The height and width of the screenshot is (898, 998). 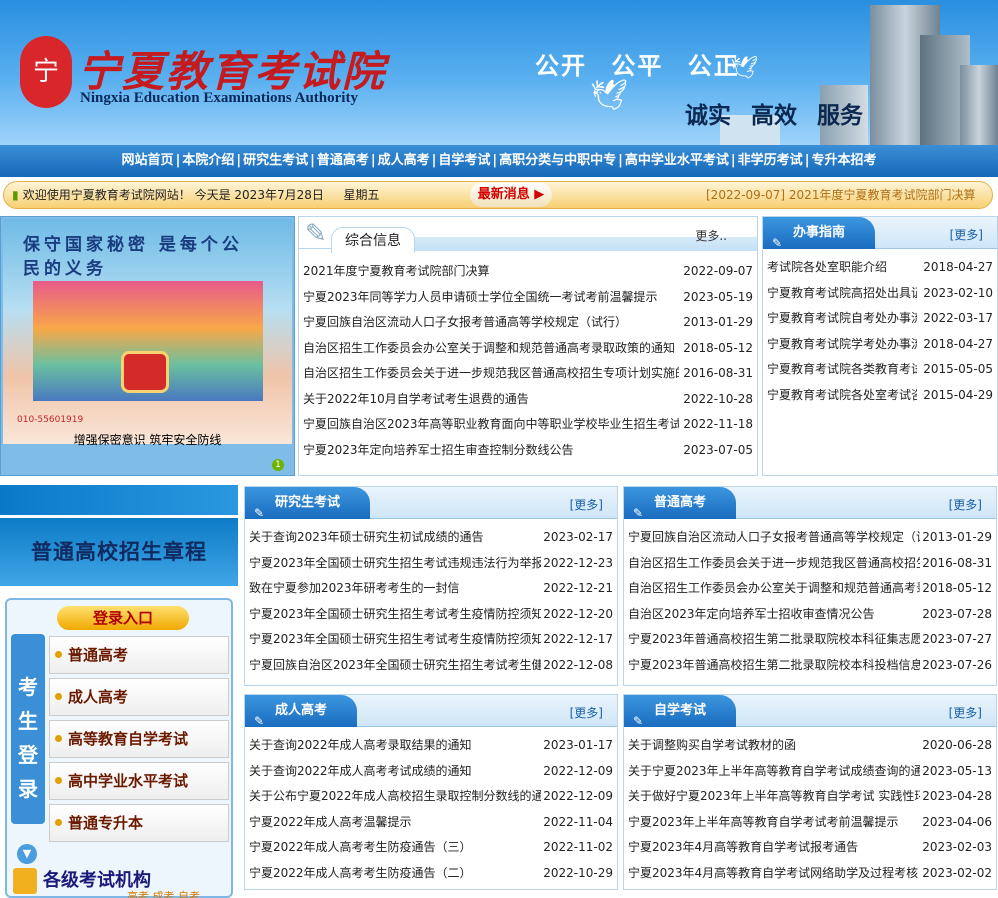 I want to click on list-item: 宁夏2023年全国硕士研究生招生考试违规违法行为举报 2022-12-23, so click(x=431, y=564).